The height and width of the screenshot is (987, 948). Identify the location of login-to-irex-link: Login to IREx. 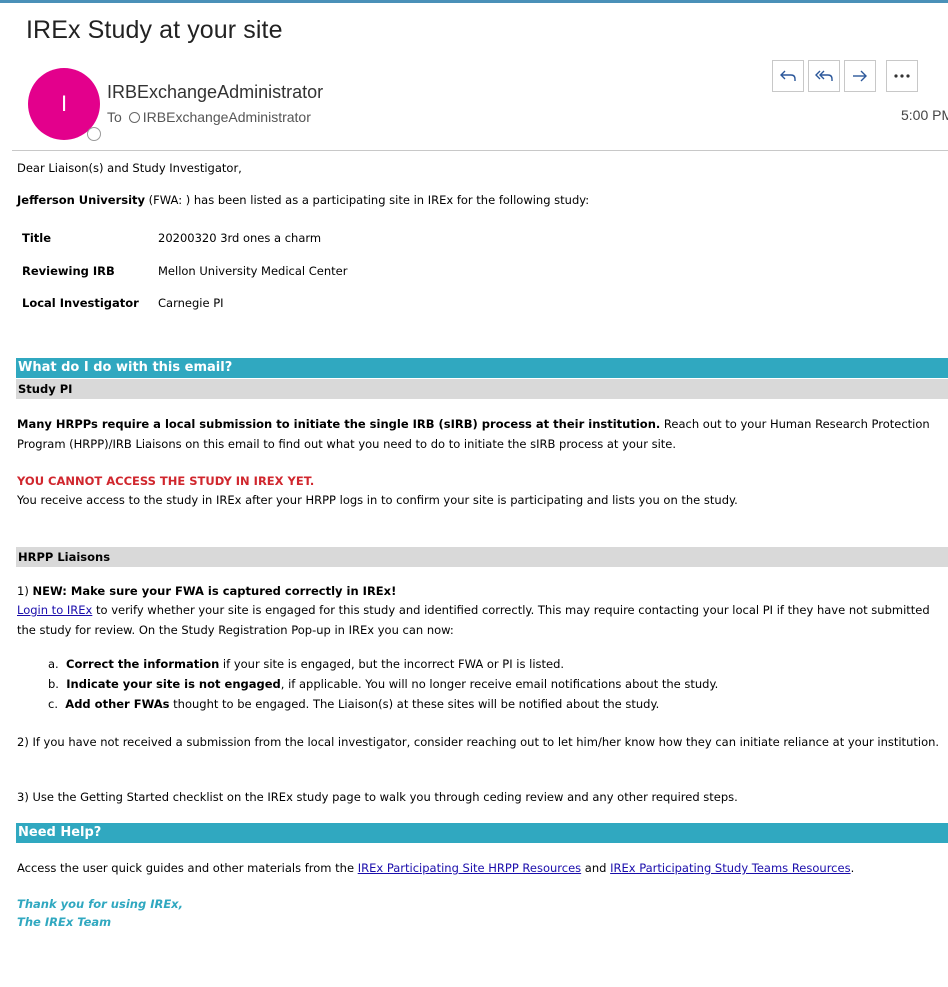
(54, 610).